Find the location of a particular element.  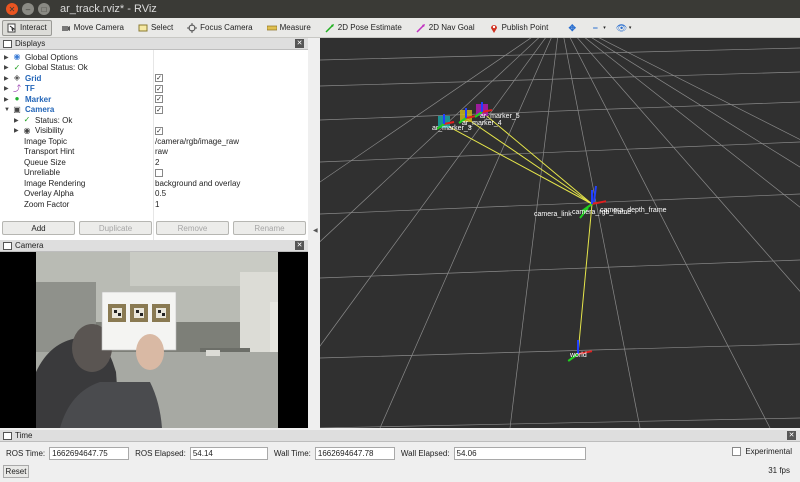

camera-panel-header: Camera ✕ is located at coordinates (154, 246).